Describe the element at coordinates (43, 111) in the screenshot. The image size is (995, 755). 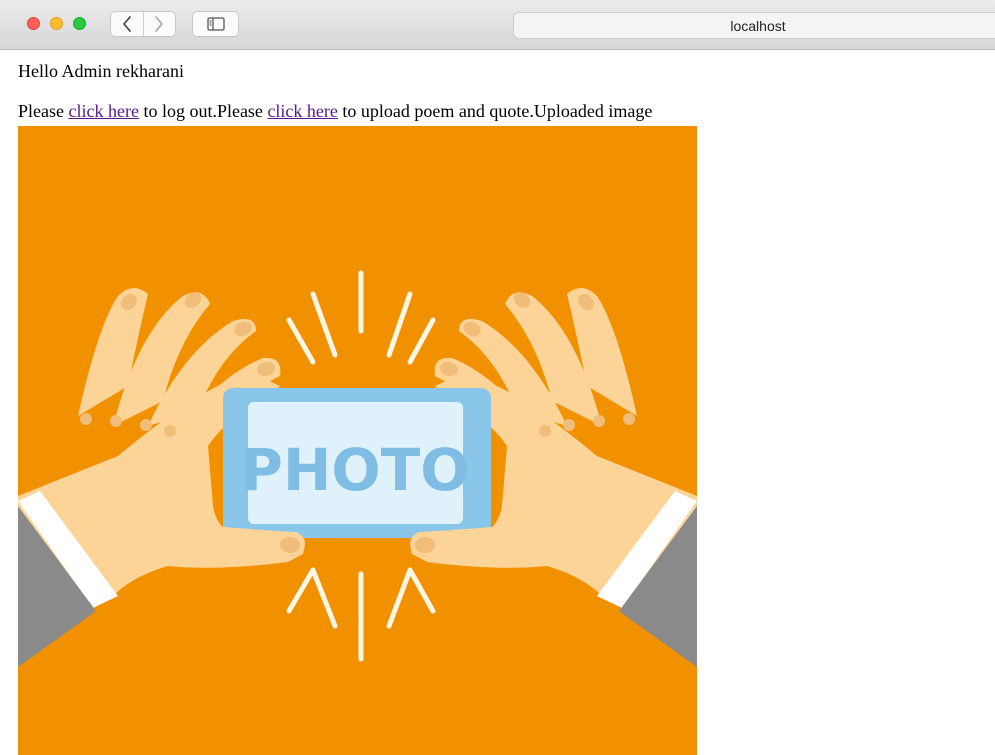
I see `please-text: Please` at that location.